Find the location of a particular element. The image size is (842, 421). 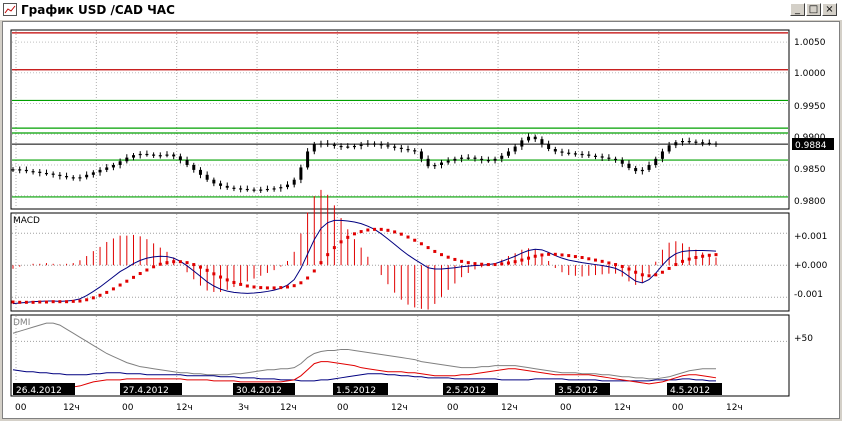

hour-label: 12ч is located at coordinates (399, 408).